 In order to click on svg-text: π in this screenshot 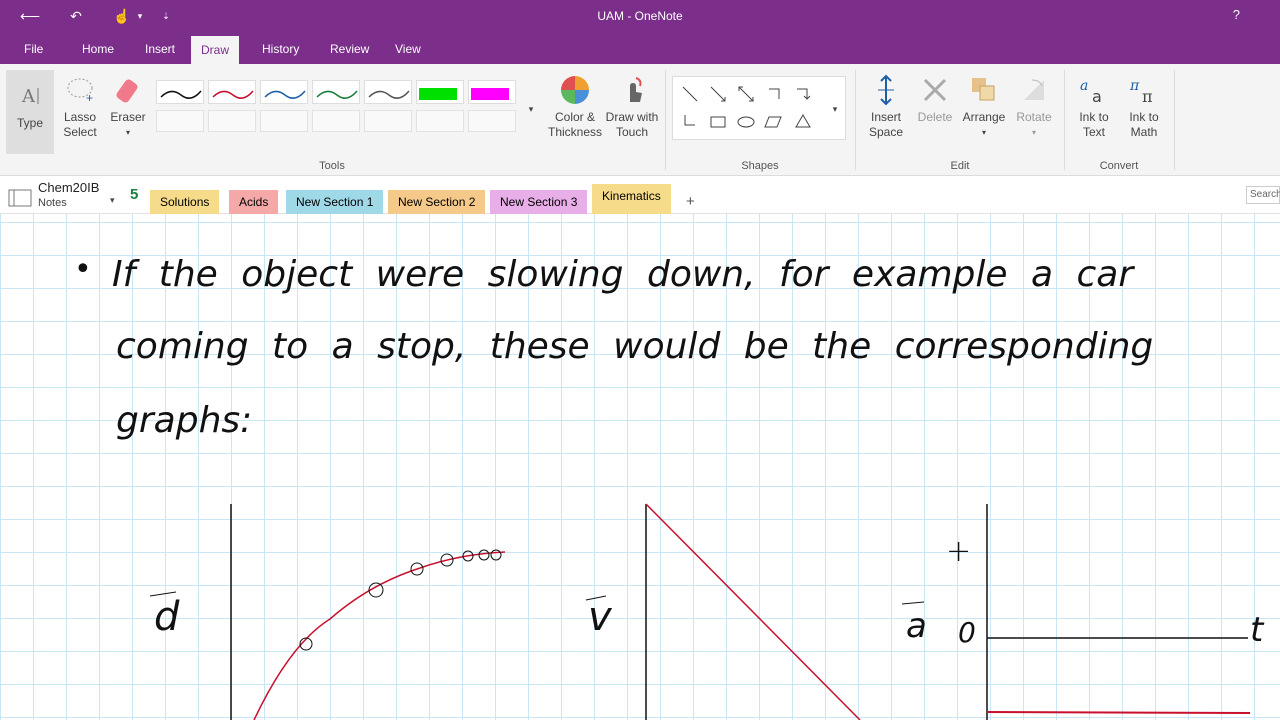, I will do `click(1134, 86)`.